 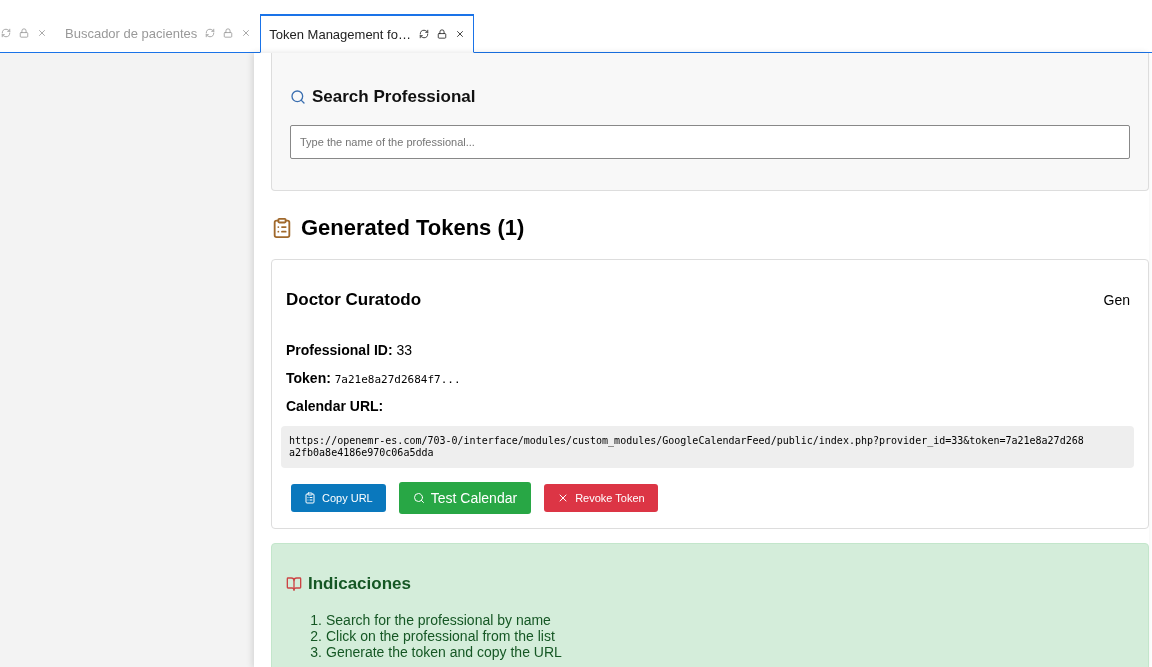 I want to click on instruction-step: Generate the token and copy the URL, so click(x=444, y=652).